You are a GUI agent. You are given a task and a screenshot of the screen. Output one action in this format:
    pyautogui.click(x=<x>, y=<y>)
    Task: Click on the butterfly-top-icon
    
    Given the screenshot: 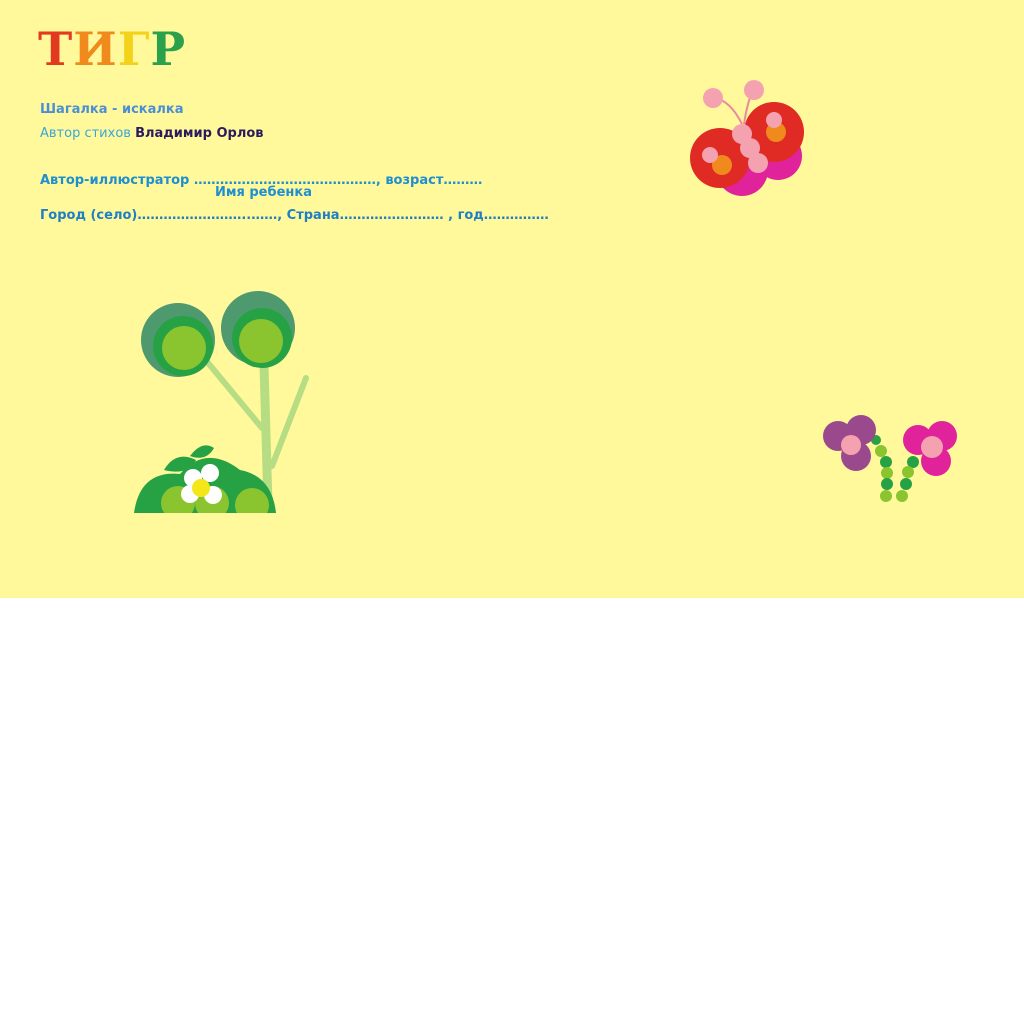 What is the action you would take?
    pyautogui.click(x=747, y=138)
    